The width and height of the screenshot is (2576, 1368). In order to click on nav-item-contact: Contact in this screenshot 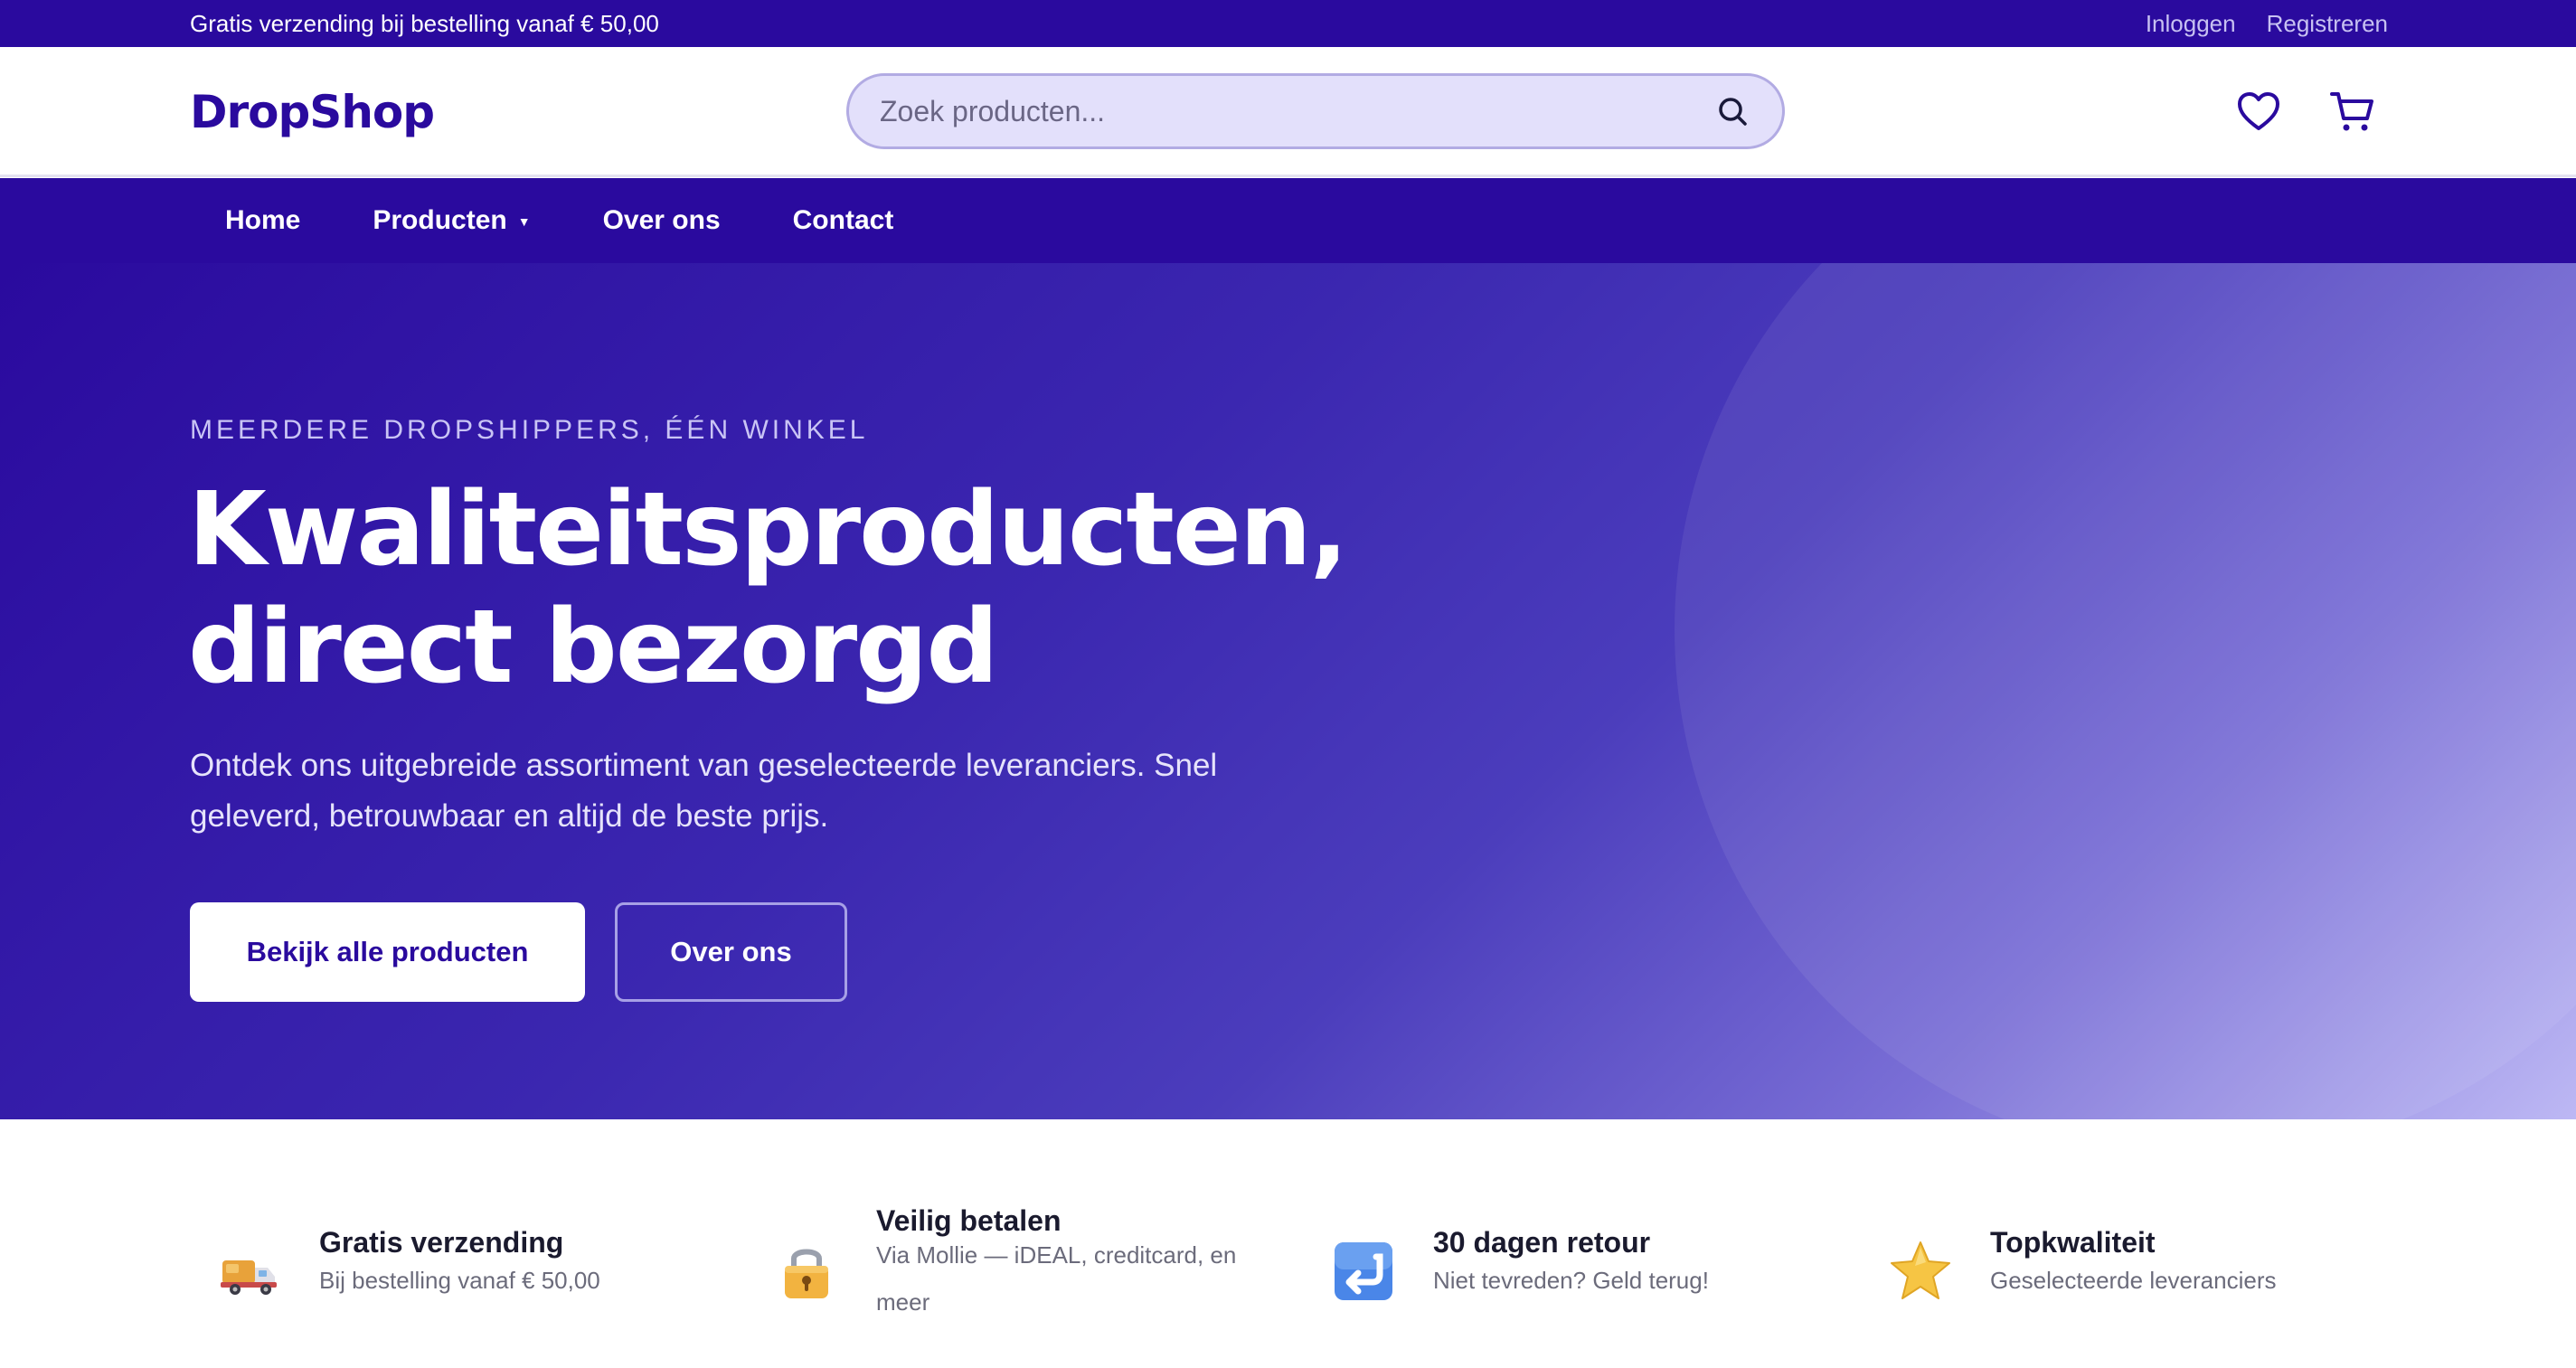, I will do `click(843, 220)`.